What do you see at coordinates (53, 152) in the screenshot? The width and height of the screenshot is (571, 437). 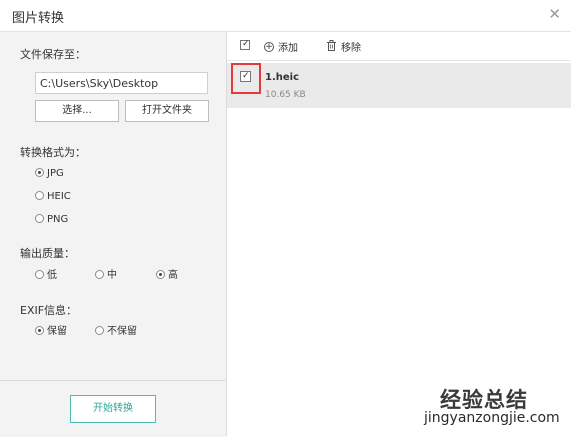 I see `format-label: 转换格式为：` at bounding box center [53, 152].